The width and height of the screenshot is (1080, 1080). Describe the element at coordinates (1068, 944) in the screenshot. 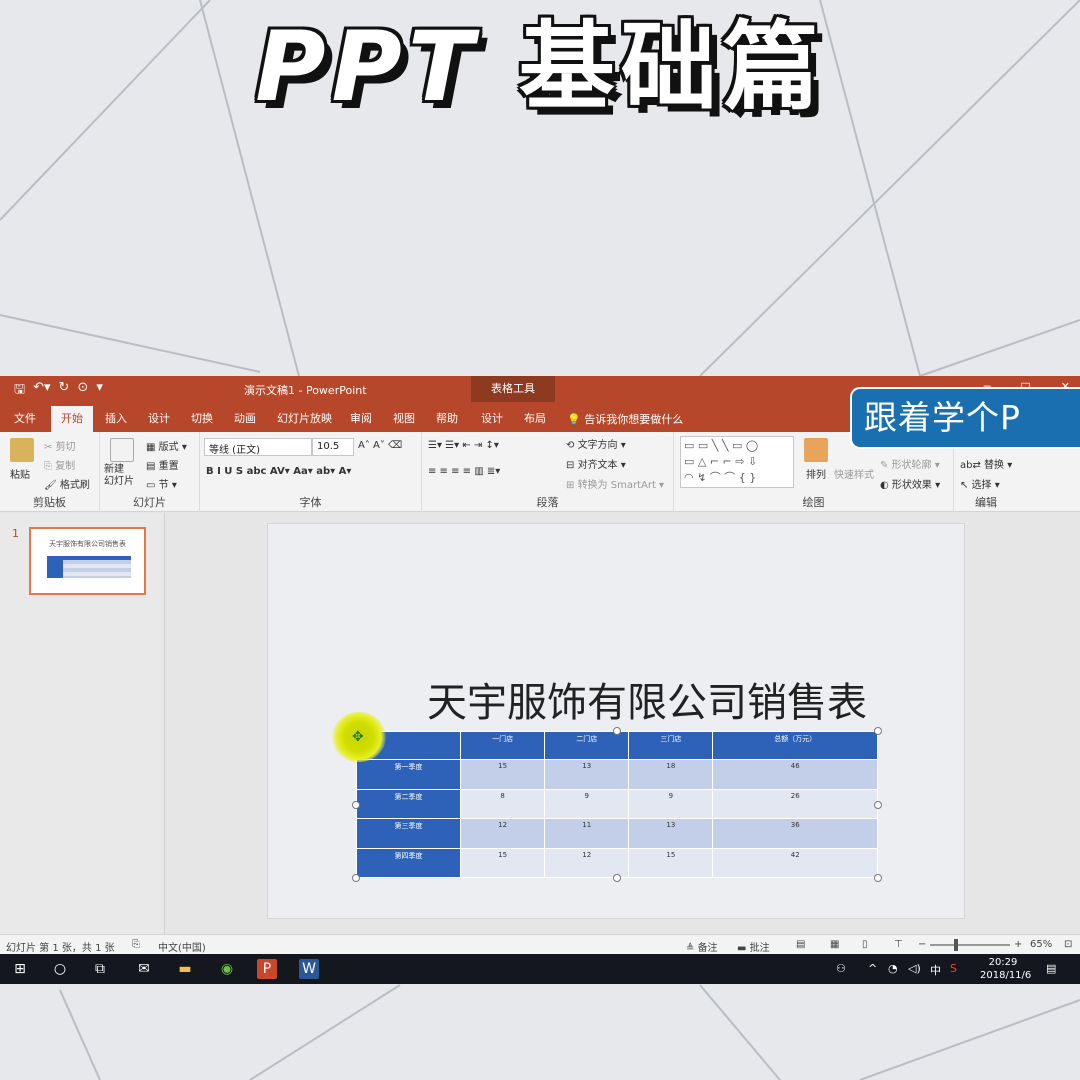

I see `fit-slide-icon: ⊡` at that location.